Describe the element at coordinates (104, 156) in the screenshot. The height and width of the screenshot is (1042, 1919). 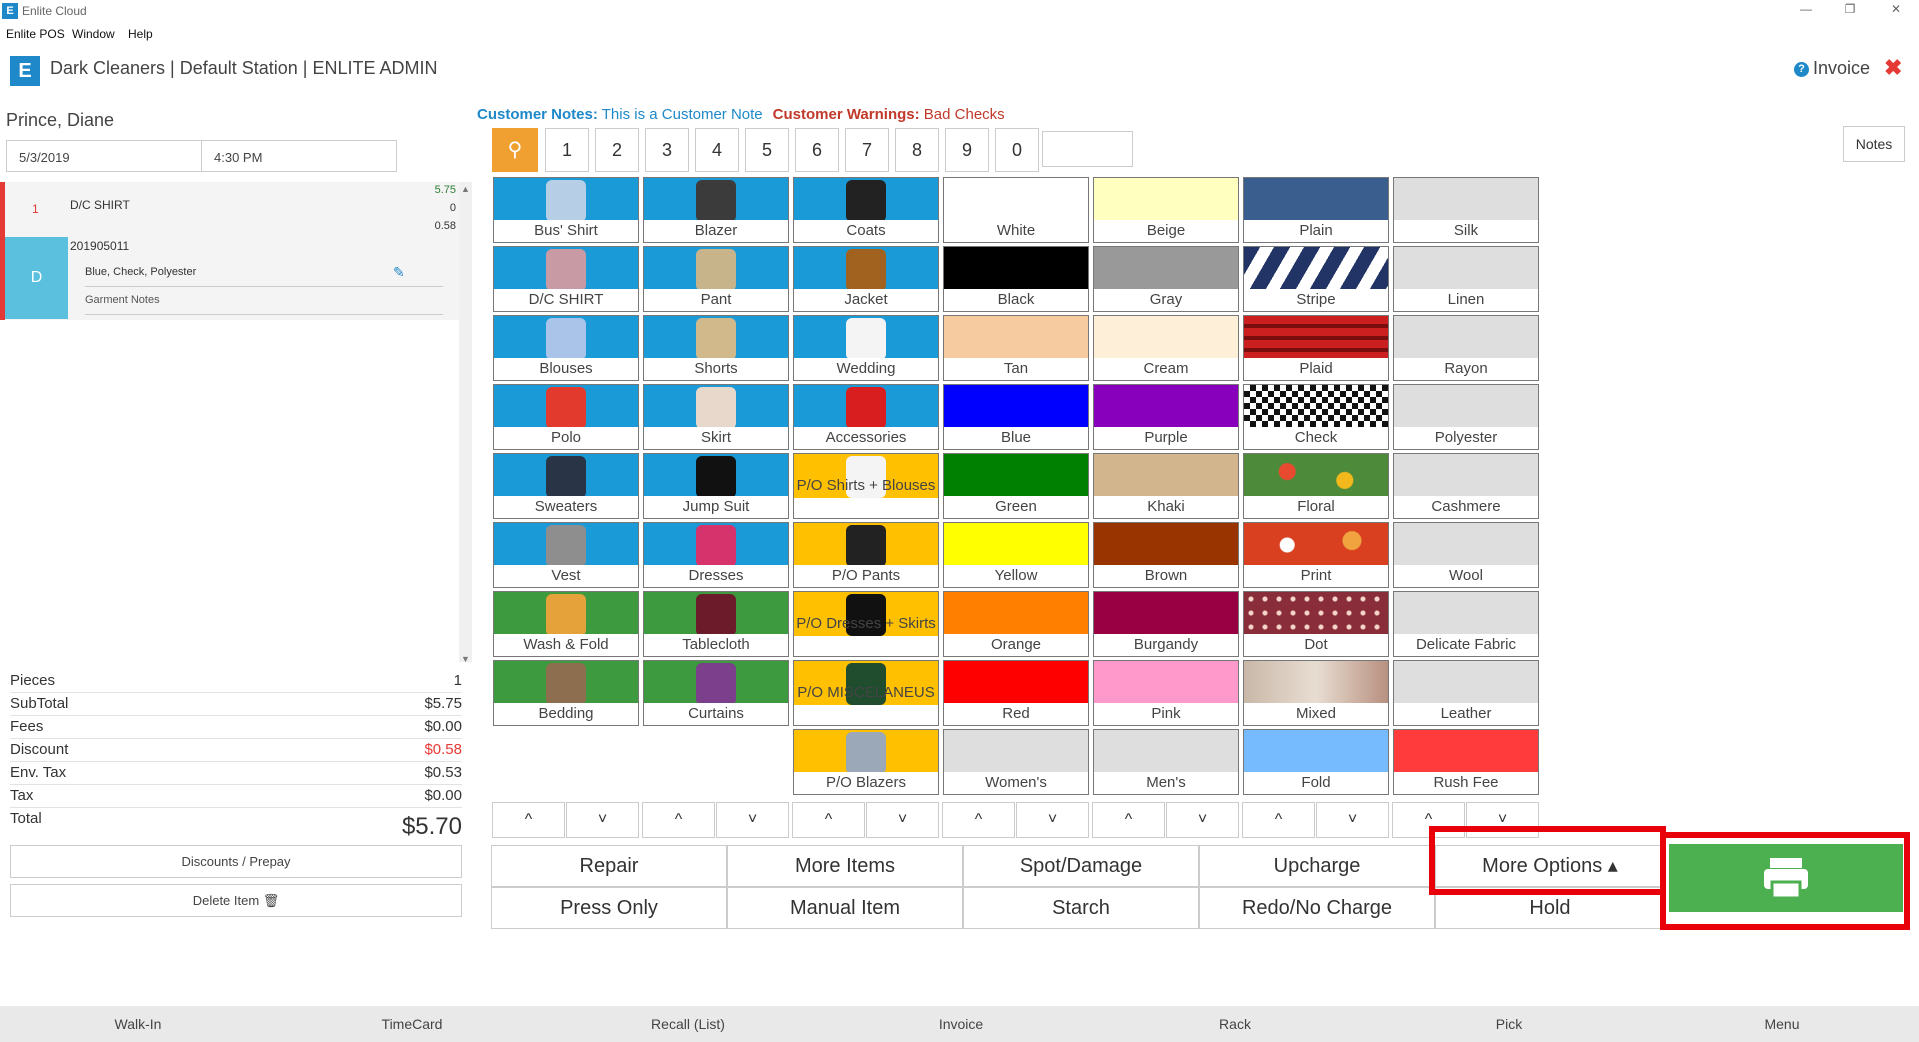
I see `date-field: 5/3/2019` at that location.